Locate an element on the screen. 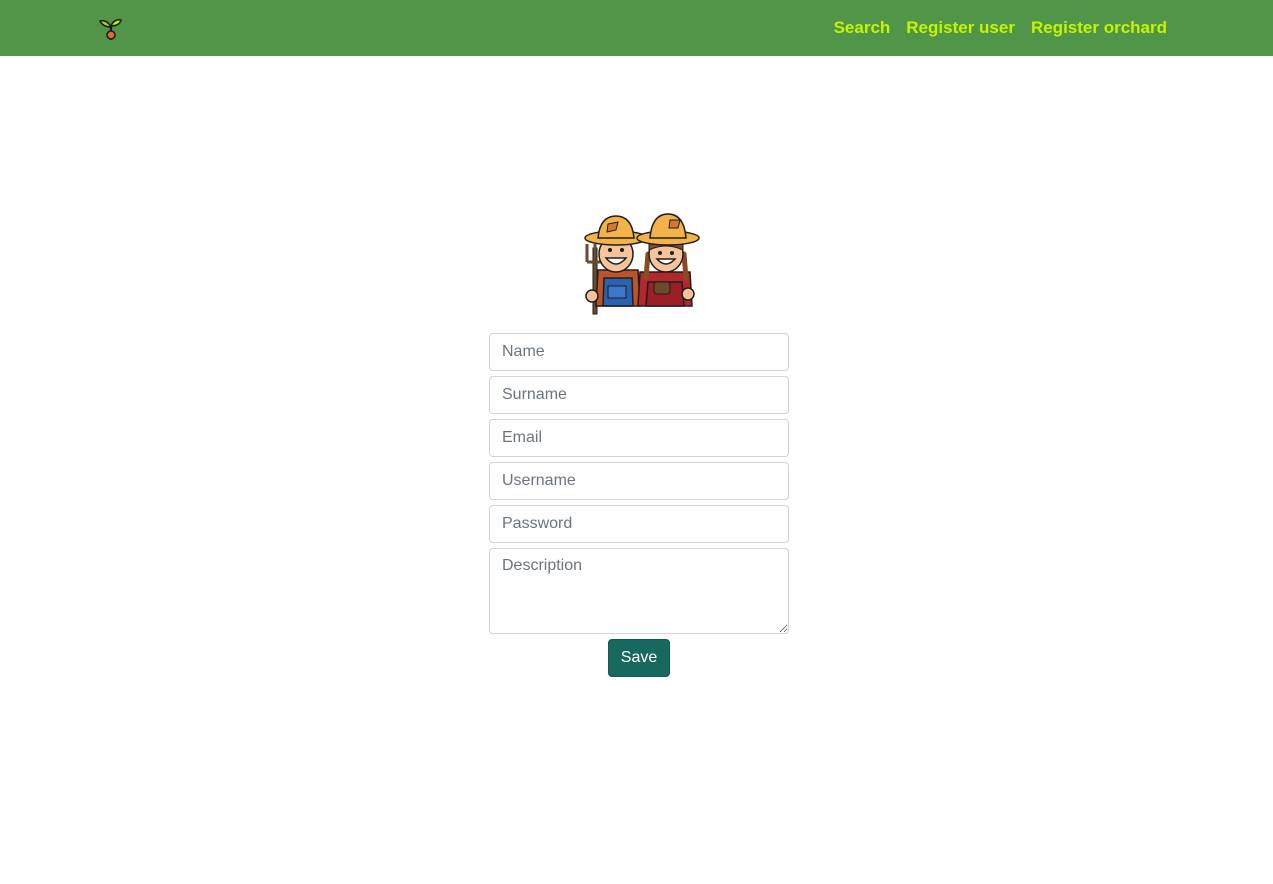  top-navbar: Search Register user Register orchard is located at coordinates (636, 28).